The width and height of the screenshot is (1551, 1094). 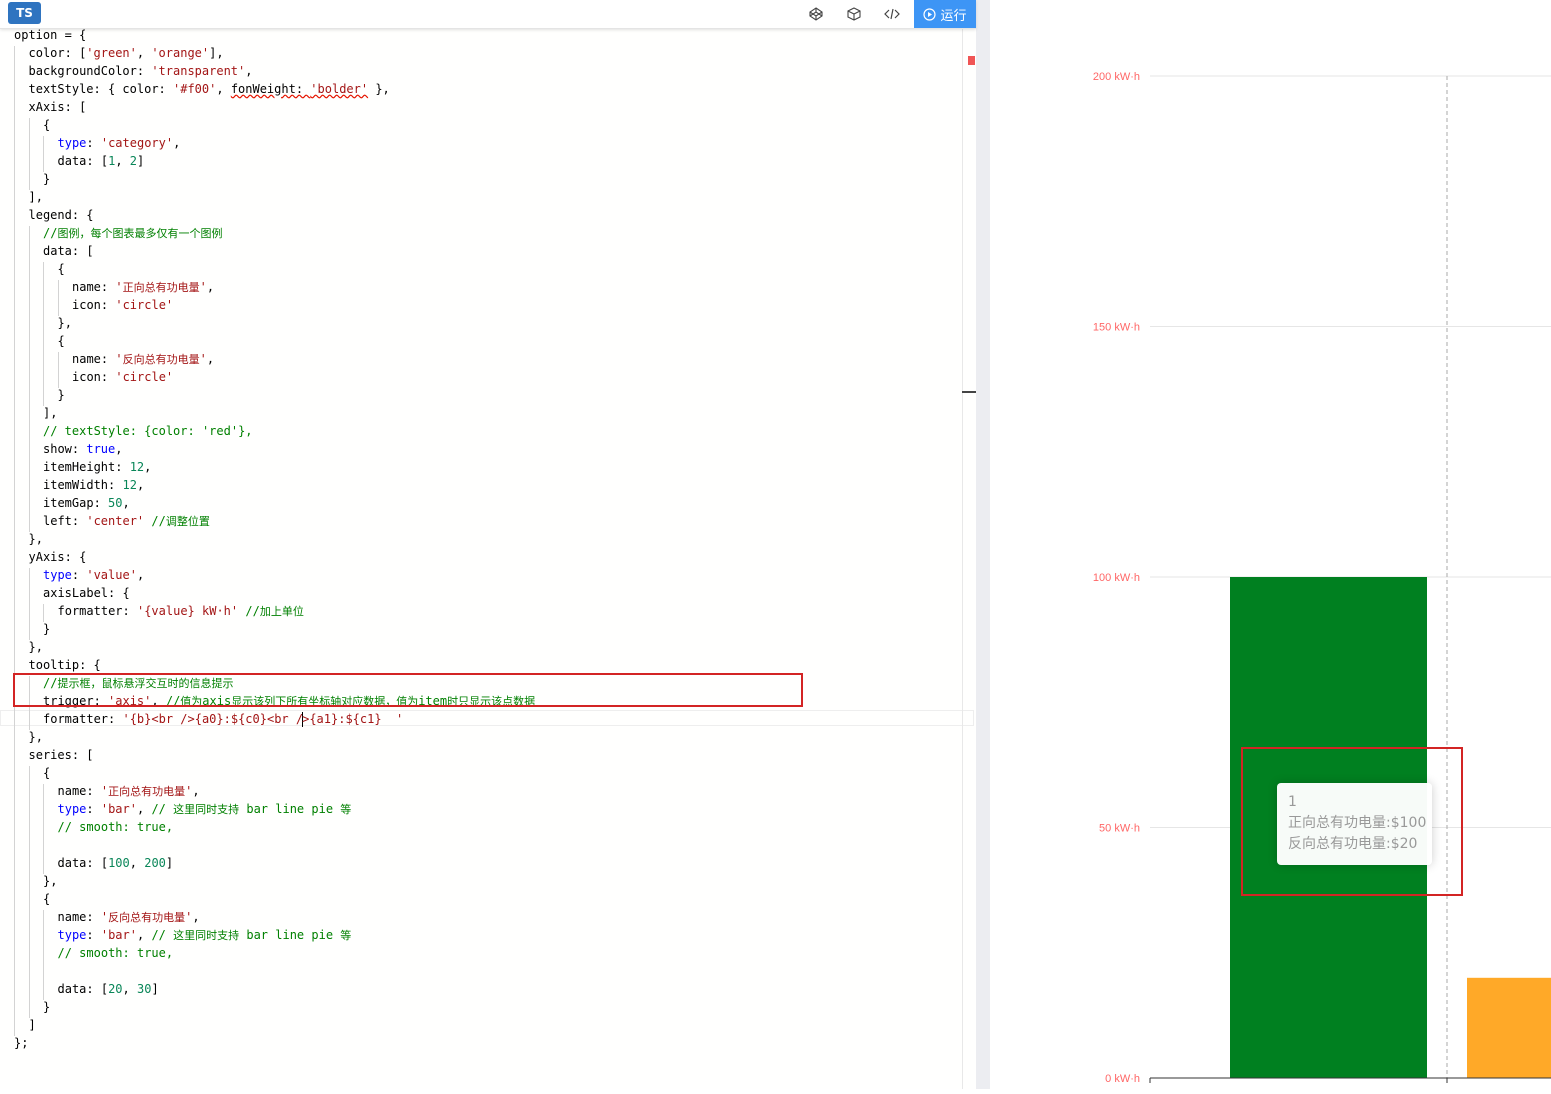 What do you see at coordinates (50, 413) in the screenshot?
I see `code-line: ],` at bounding box center [50, 413].